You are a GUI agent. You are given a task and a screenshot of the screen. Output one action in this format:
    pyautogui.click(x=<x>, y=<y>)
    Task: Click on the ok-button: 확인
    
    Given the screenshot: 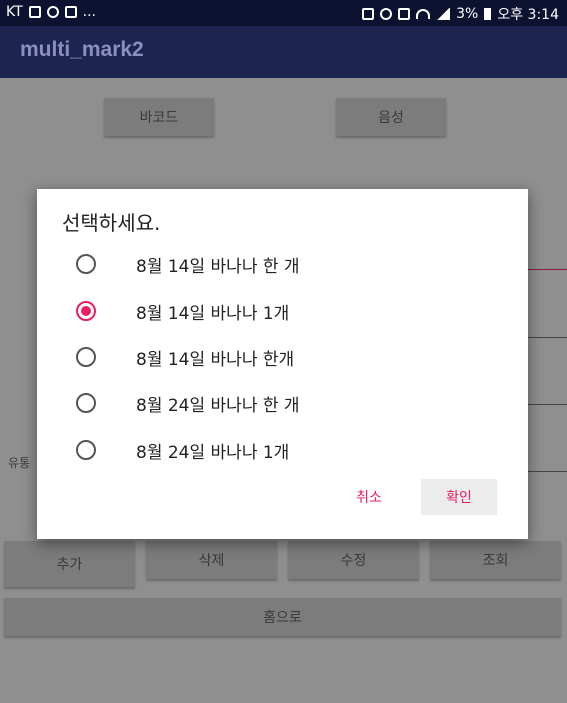 What is the action you would take?
    pyautogui.click(x=459, y=497)
    